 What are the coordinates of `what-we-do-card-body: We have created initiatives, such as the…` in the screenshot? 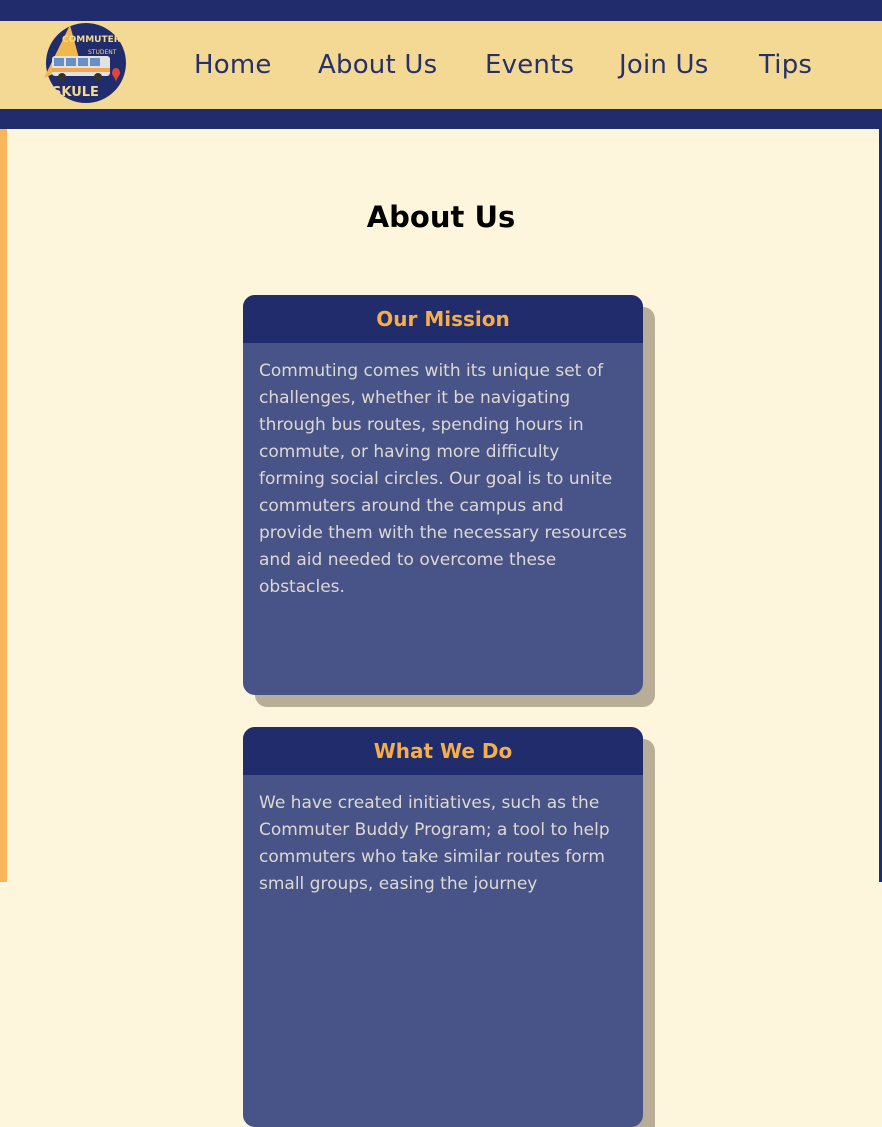 It's located at (434, 843).